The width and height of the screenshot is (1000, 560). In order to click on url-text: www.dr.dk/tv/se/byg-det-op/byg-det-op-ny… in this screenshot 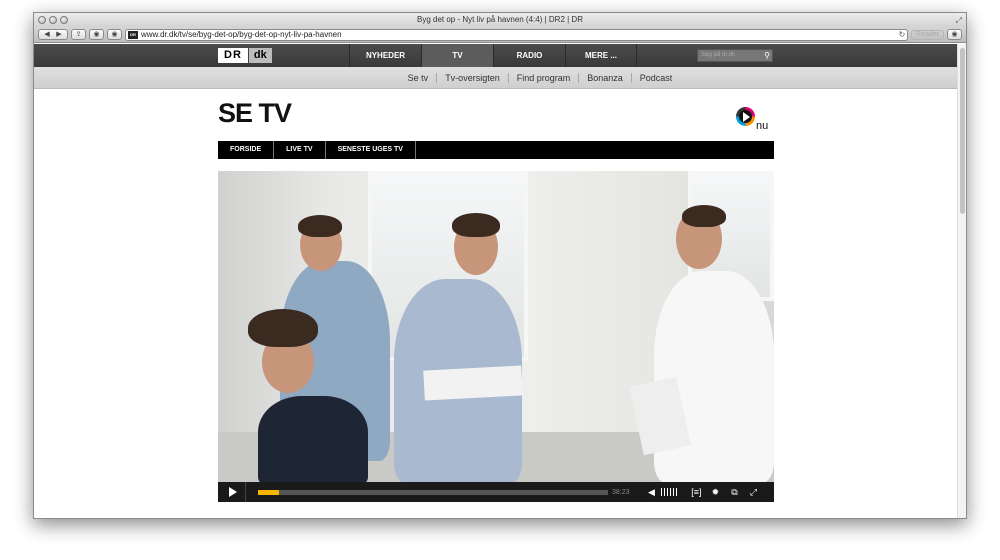, I will do `click(517, 35)`.